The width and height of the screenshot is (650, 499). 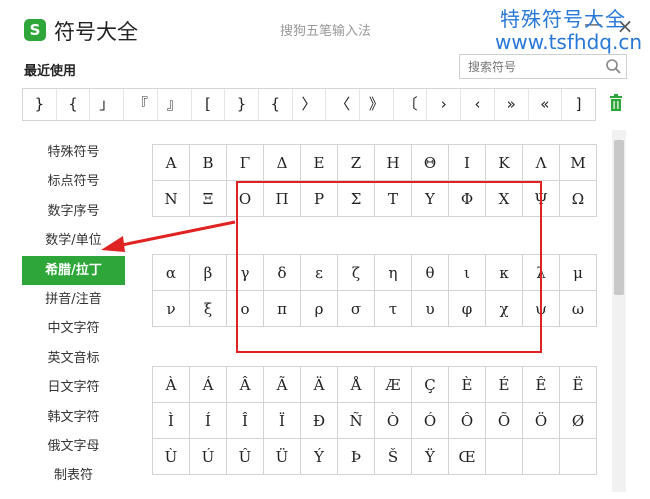 What do you see at coordinates (356, 384) in the screenshot?
I see `symbol-cell: Å` at bounding box center [356, 384].